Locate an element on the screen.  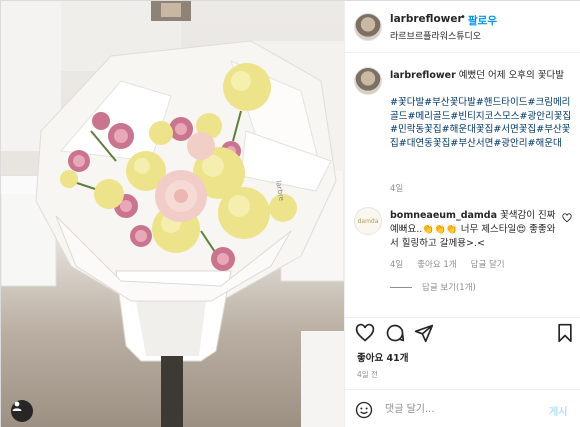
person-icon is located at coordinates (17, 406).